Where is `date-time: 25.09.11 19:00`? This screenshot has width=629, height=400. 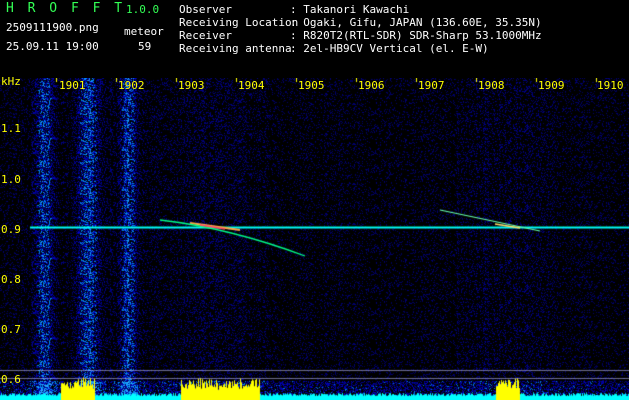
date-time: 25.09.11 19:00 is located at coordinates (52, 46).